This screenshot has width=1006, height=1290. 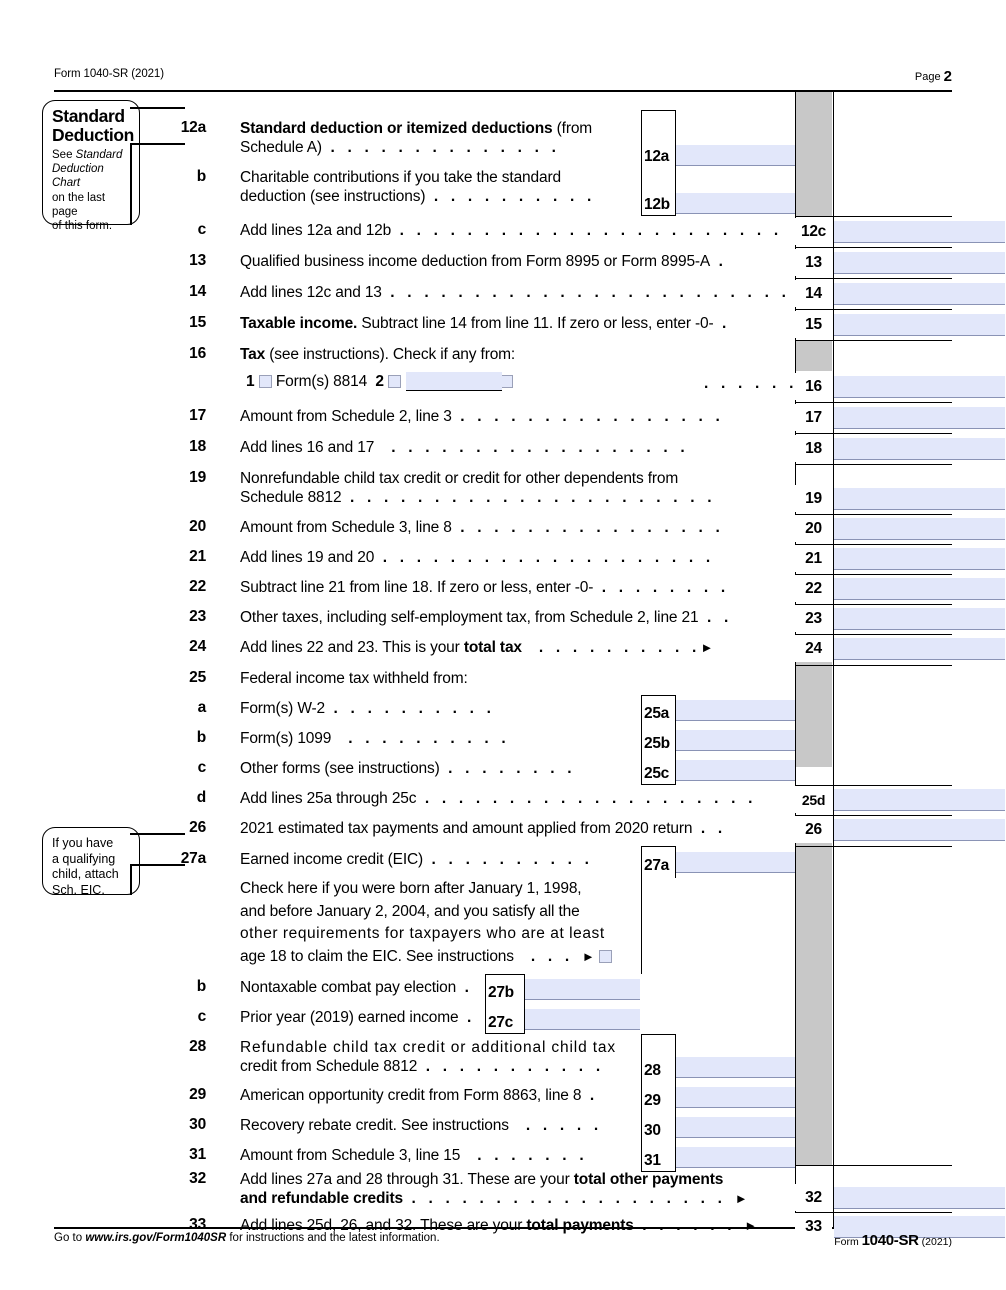 What do you see at coordinates (157, 865) in the screenshot?
I see `eic-bracket-bottom` at bounding box center [157, 865].